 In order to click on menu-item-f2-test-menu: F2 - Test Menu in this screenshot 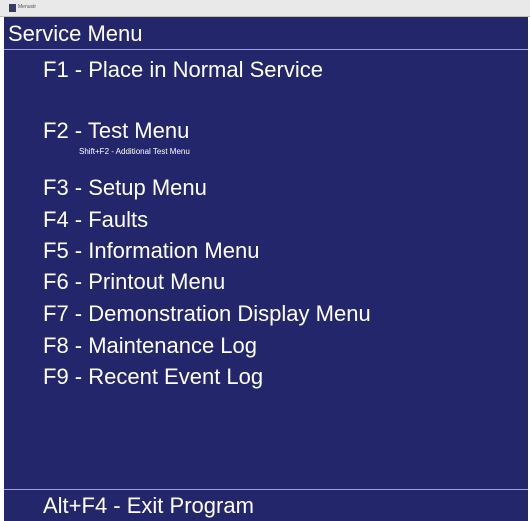, I will do `click(116, 131)`.